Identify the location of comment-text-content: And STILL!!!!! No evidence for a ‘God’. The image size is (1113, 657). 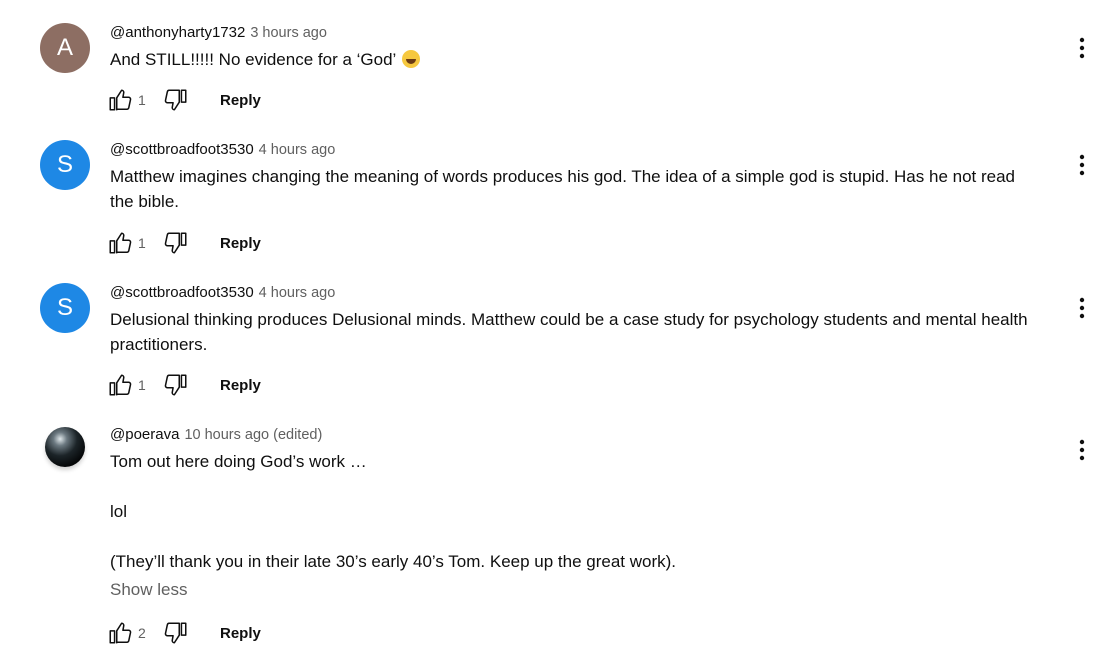
(253, 59).